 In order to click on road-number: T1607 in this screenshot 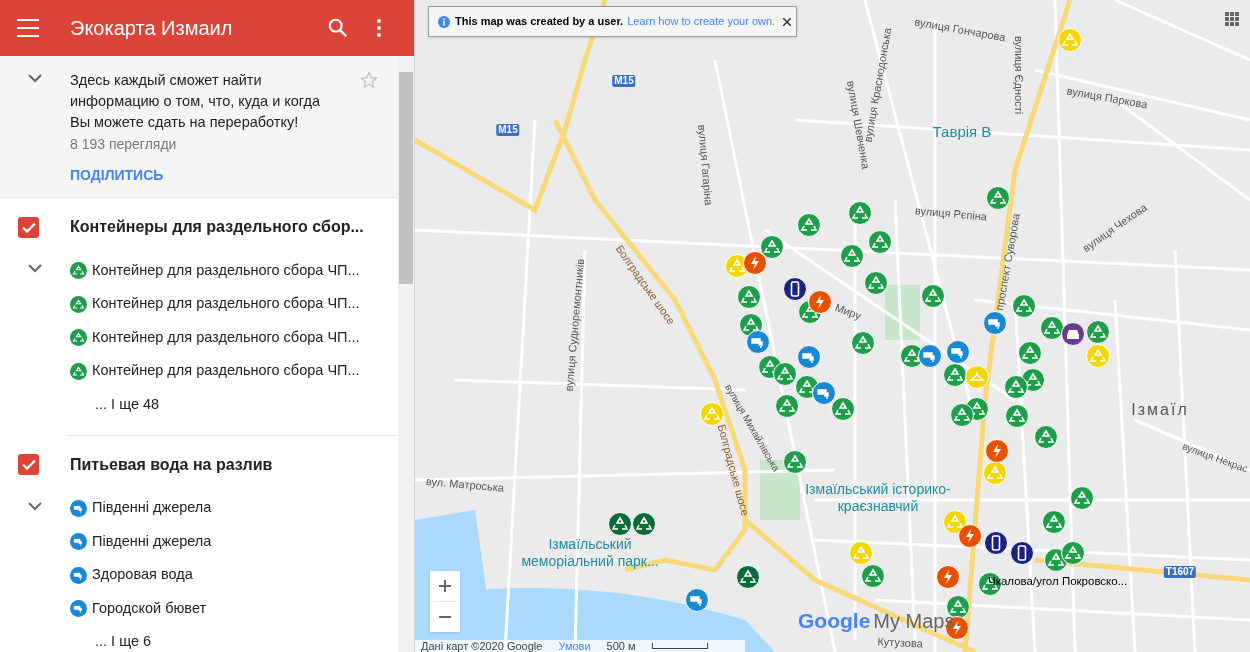, I will do `click(1180, 572)`.